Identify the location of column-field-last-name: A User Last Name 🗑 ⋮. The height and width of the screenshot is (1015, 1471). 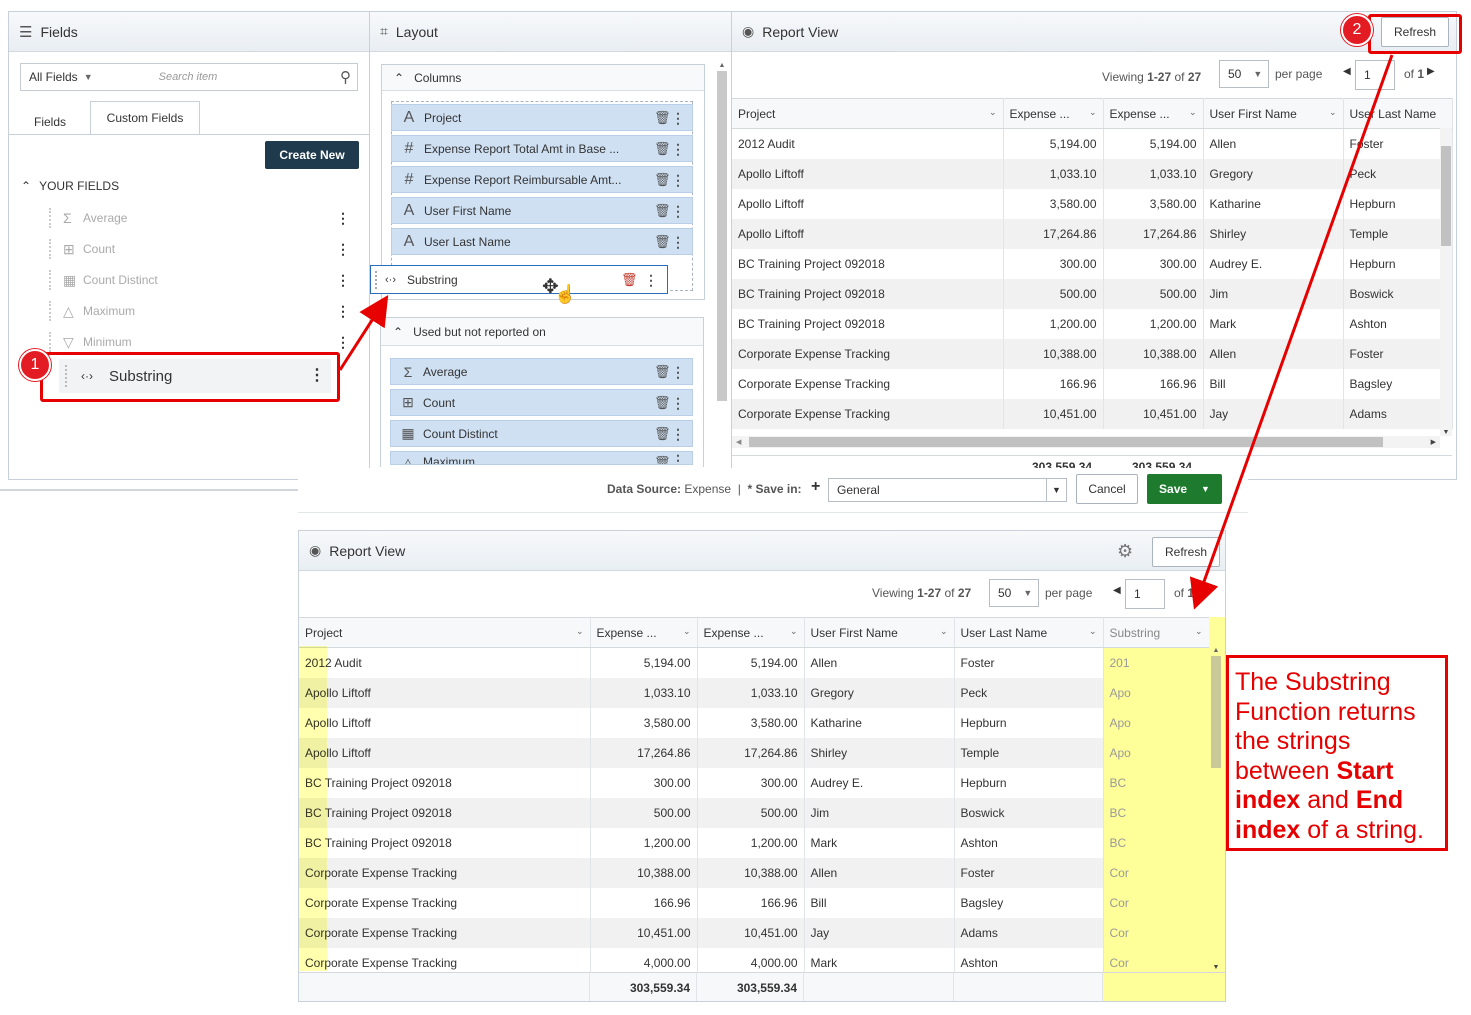
(542, 241).